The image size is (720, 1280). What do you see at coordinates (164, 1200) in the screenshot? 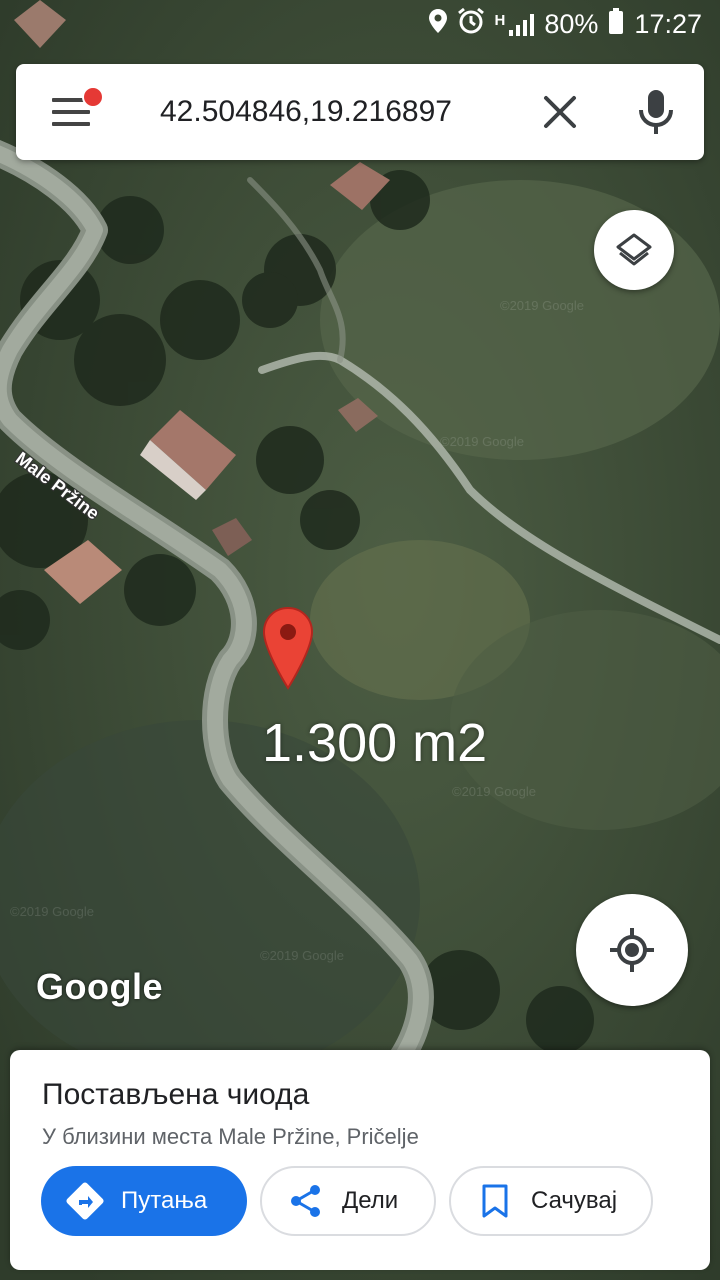
I see `directions-label: Путања` at bounding box center [164, 1200].